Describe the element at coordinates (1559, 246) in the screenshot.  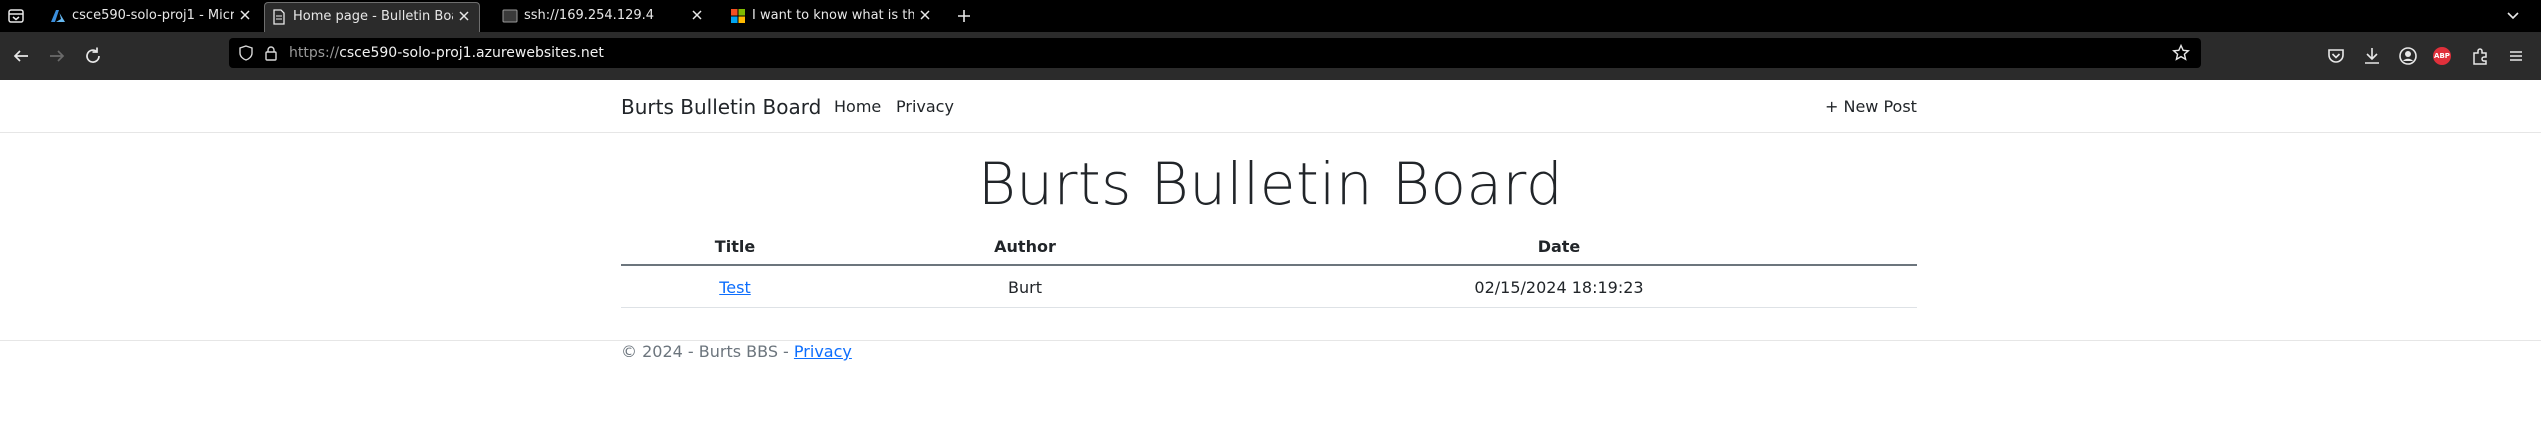
I see `column-header-date: Date` at that location.